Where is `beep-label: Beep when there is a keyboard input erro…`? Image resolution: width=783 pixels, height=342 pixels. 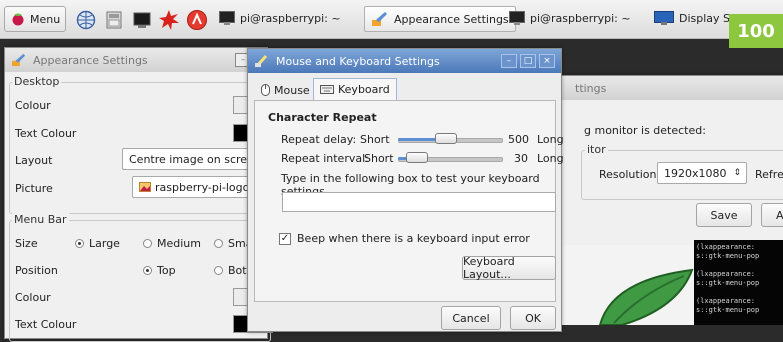
beep-label: Beep when there is a keyboard input erro… is located at coordinates (413, 238).